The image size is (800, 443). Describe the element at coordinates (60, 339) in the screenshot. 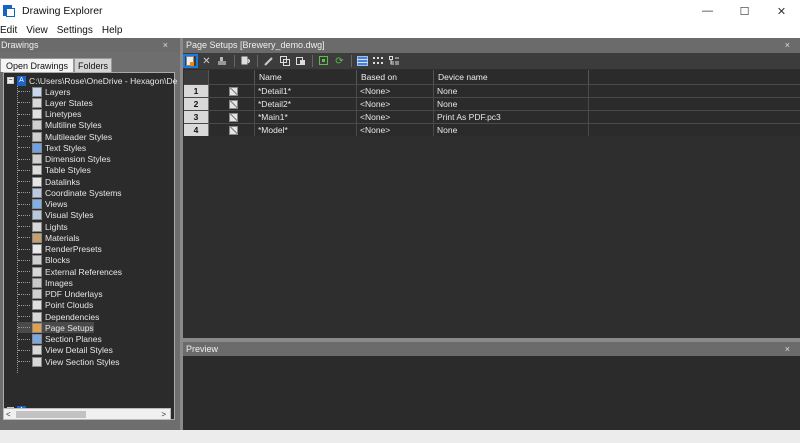

I see `tree-item-section-planes: Section Planes` at that location.